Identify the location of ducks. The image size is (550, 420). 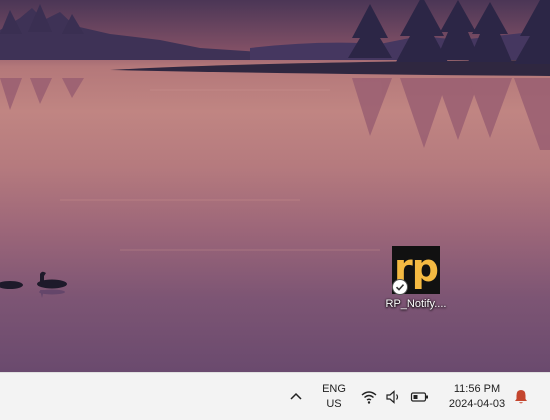
(33, 280).